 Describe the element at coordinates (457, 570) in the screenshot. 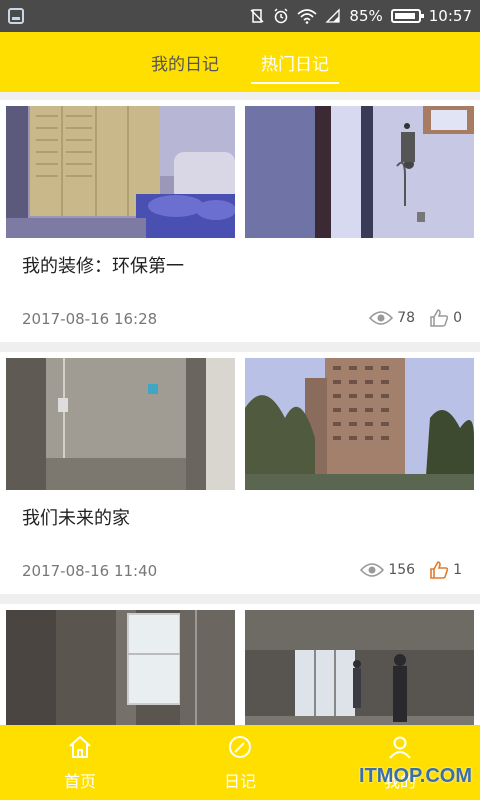

I see `like-count: 1` at that location.